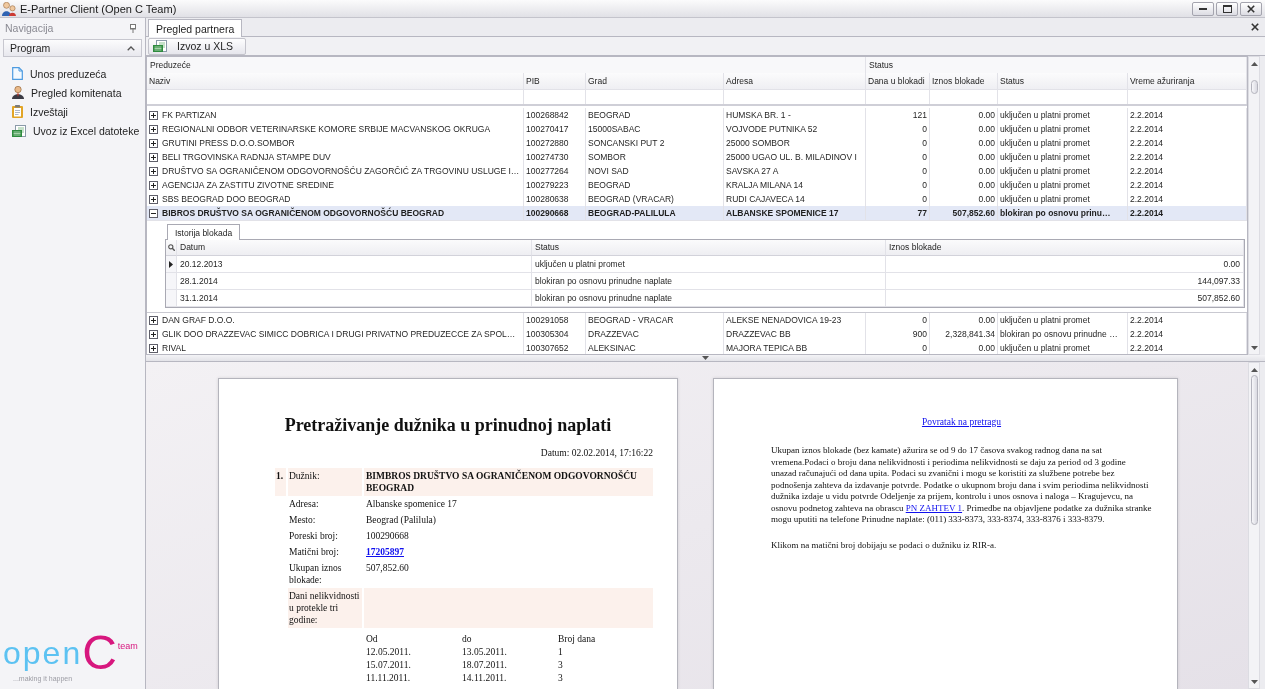  I want to click on table-row: REGIONALNI ODBOR VETERINARSKE KOMORE SRBIJE MACVANSKOG OKRUGA 100270417 15000SABAC VOJVODE PUTNIKA 52 0 0.00 uključen u platni promet 2.2.2014, so click(697, 129).